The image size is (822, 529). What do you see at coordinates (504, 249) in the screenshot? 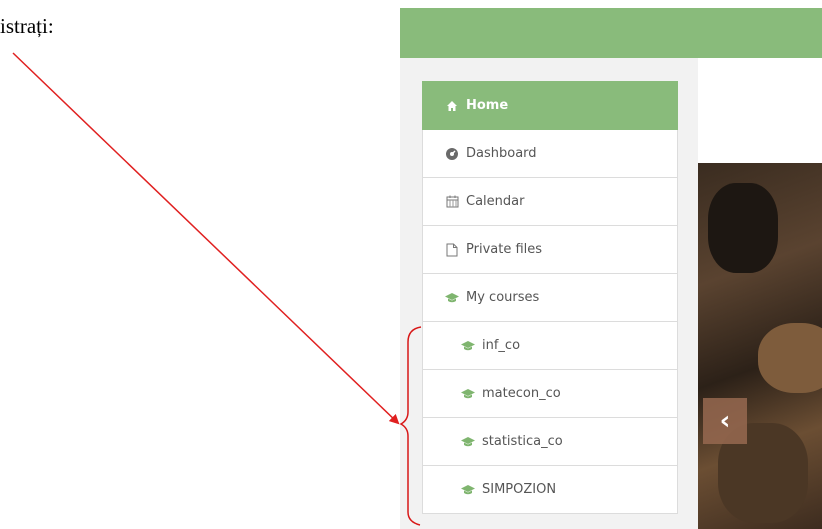
I see `sidebar-item-label: Private files` at bounding box center [504, 249].